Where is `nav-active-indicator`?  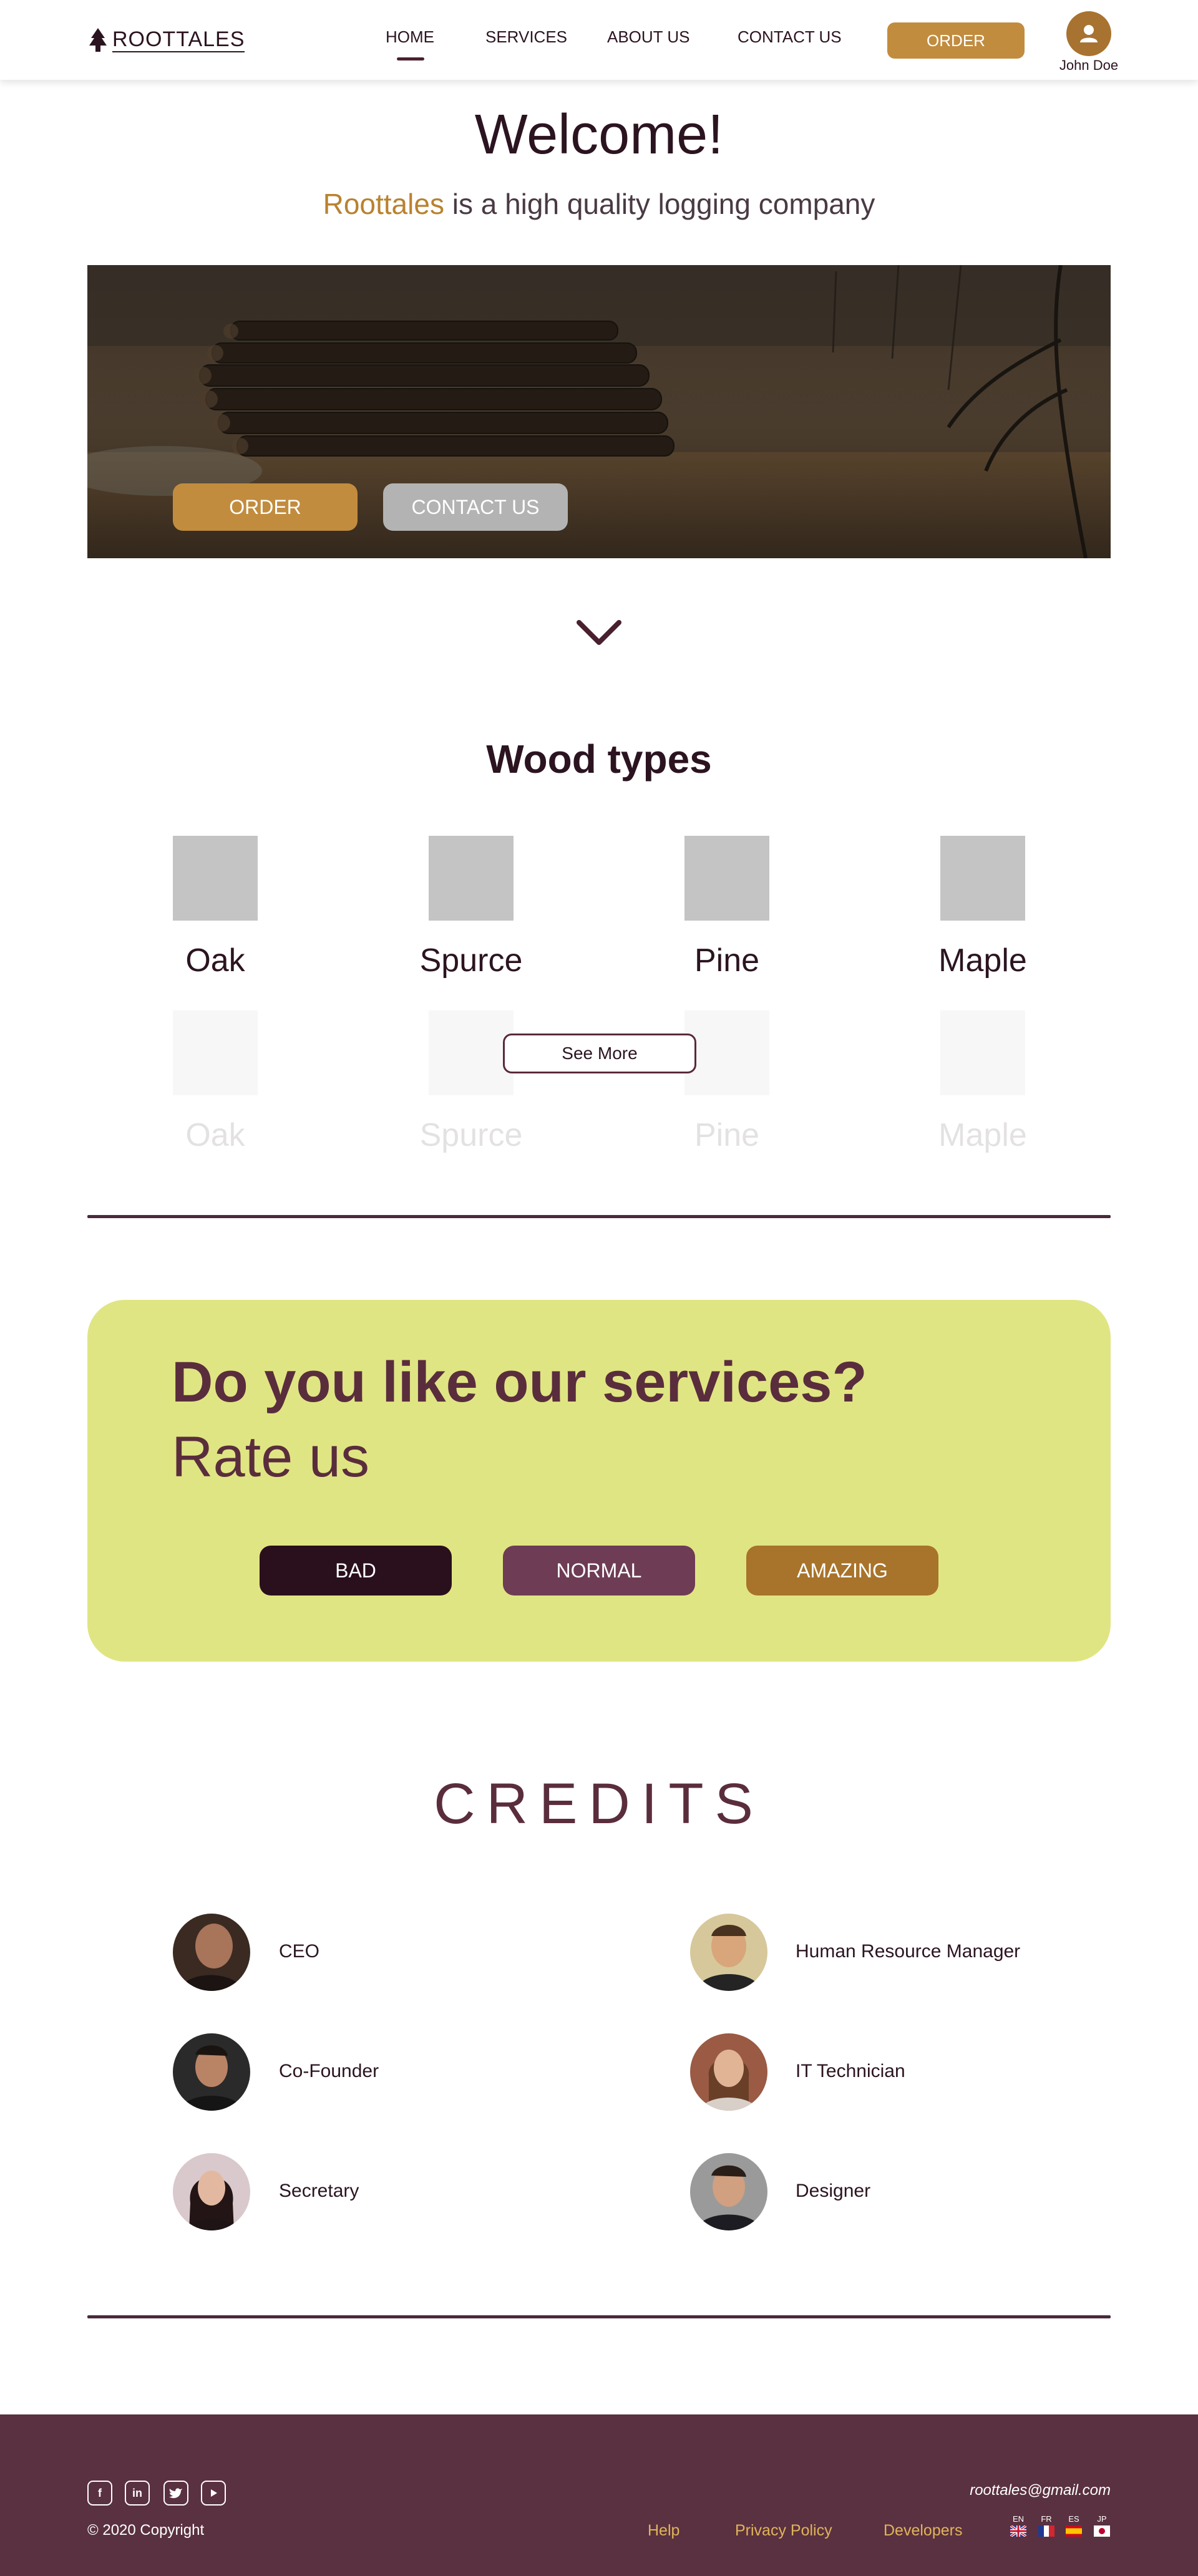
nav-active-indicator is located at coordinates (410, 59).